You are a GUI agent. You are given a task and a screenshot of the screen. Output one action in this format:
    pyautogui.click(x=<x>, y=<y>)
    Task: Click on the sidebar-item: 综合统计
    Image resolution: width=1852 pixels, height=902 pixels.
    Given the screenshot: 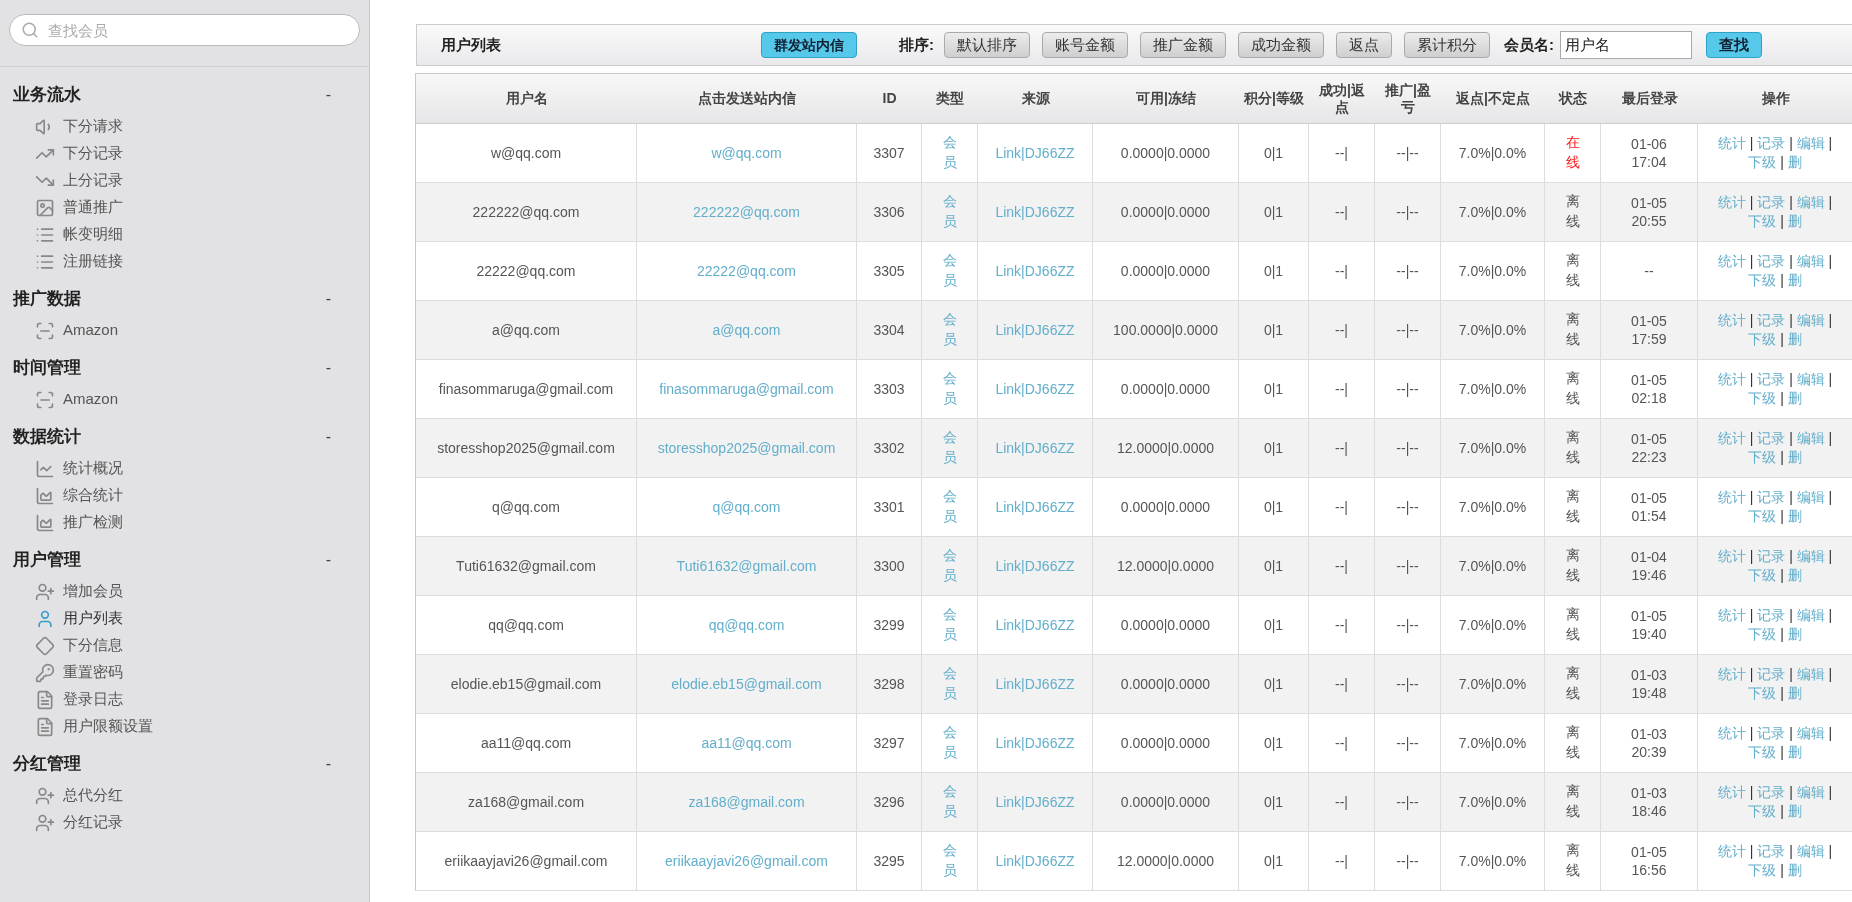 What is the action you would take?
    pyautogui.click(x=184, y=495)
    